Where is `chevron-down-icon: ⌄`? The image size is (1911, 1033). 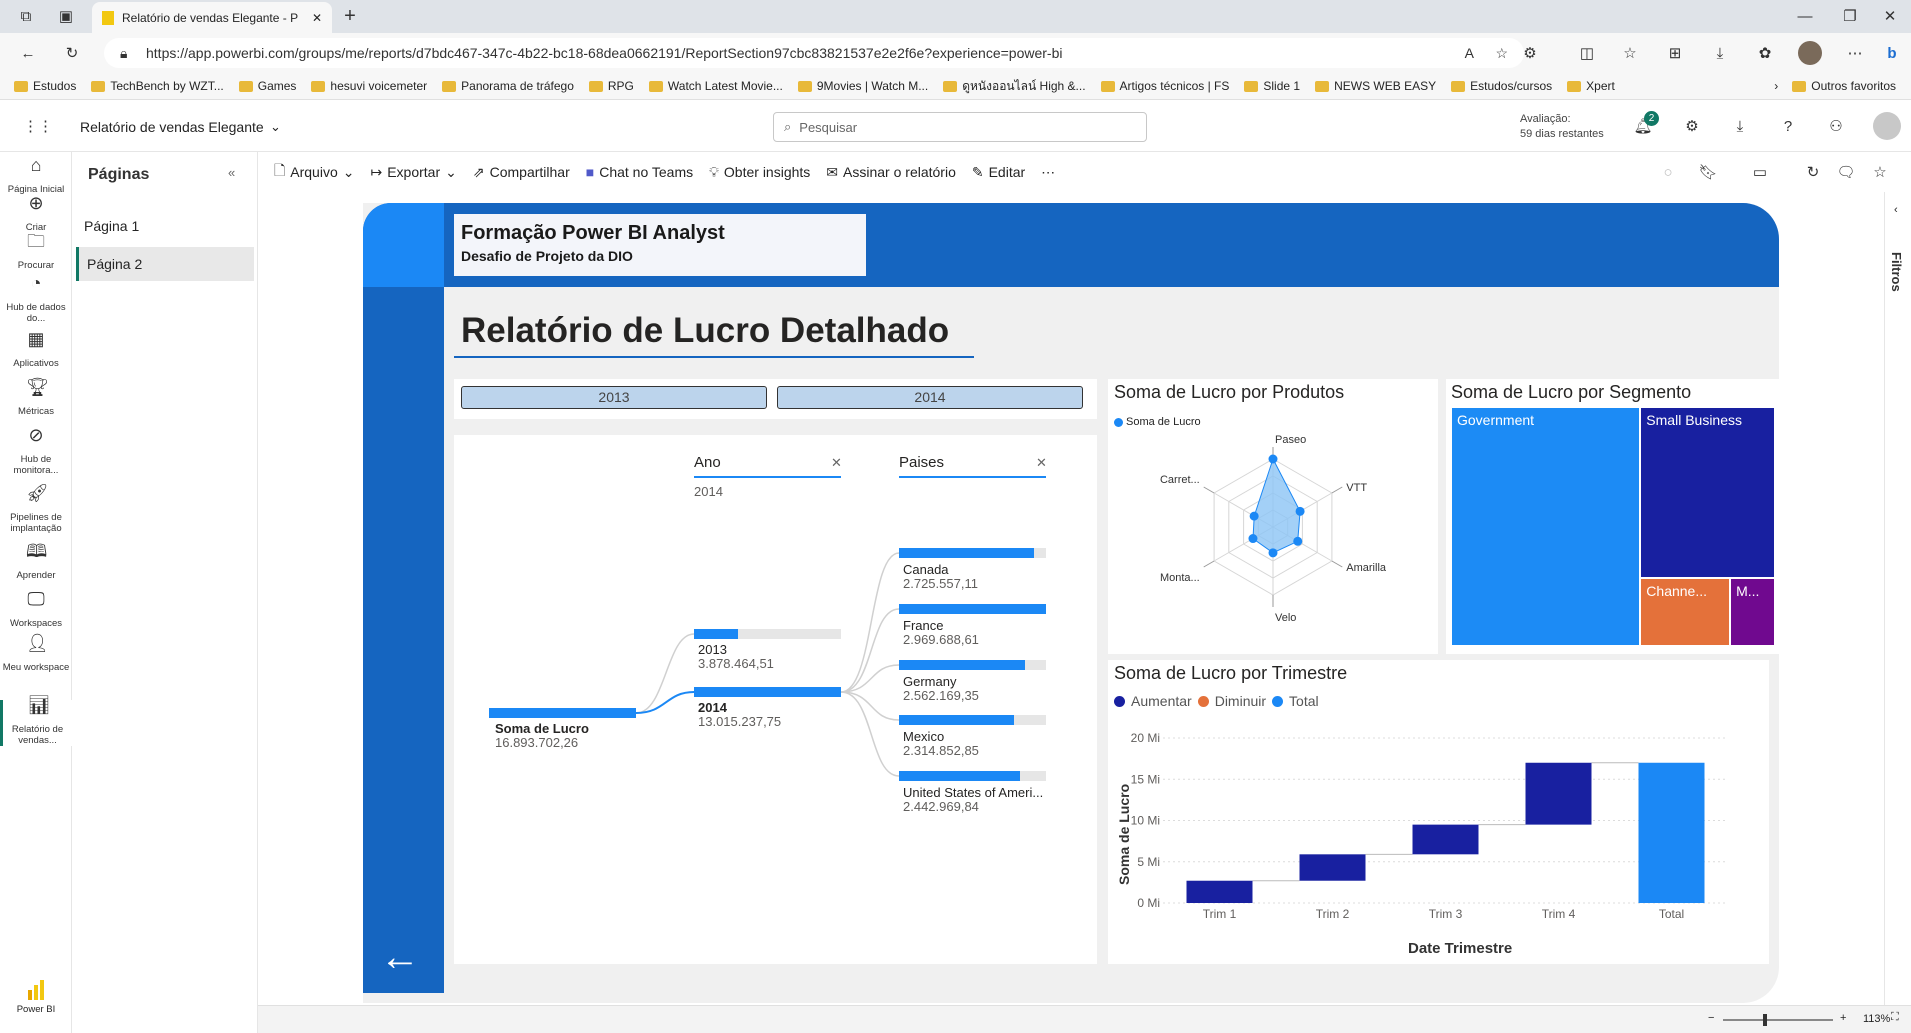
chevron-down-icon: ⌄ is located at coordinates (275, 127).